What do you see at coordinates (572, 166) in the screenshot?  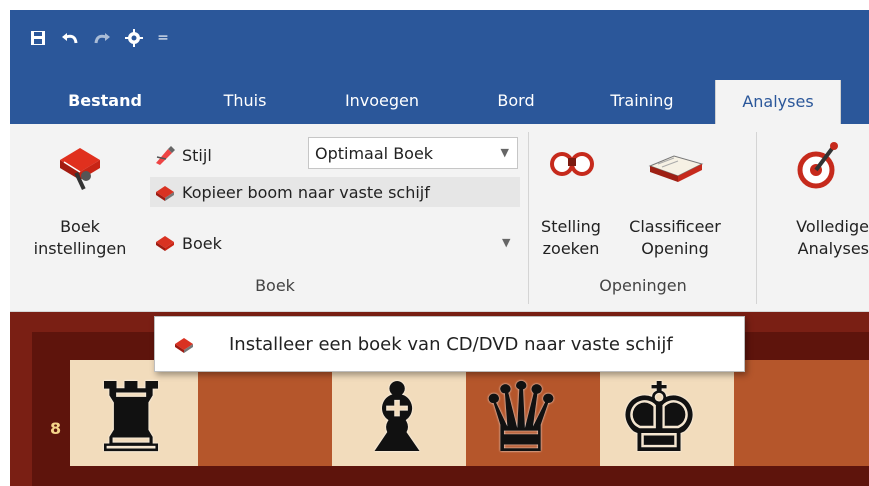 I see `binoculars-icon` at bounding box center [572, 166].